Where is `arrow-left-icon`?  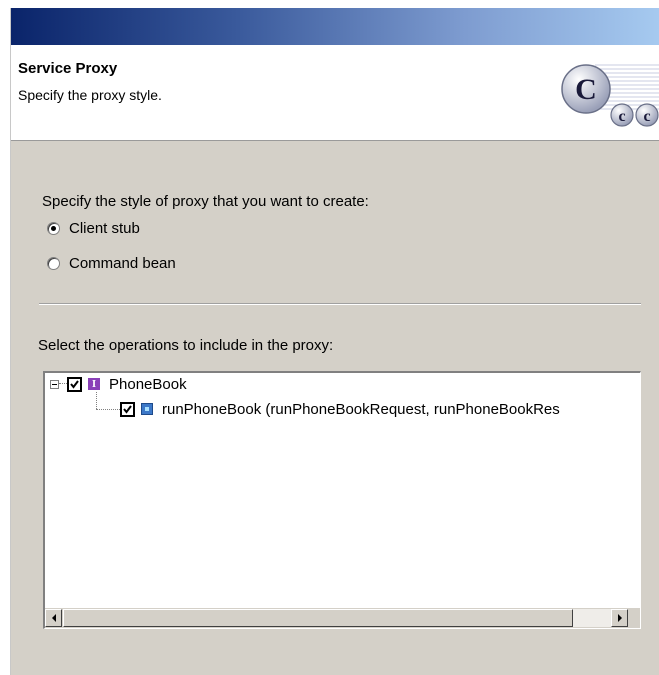 arrow-left-icon is located at coordinates (53, 618).